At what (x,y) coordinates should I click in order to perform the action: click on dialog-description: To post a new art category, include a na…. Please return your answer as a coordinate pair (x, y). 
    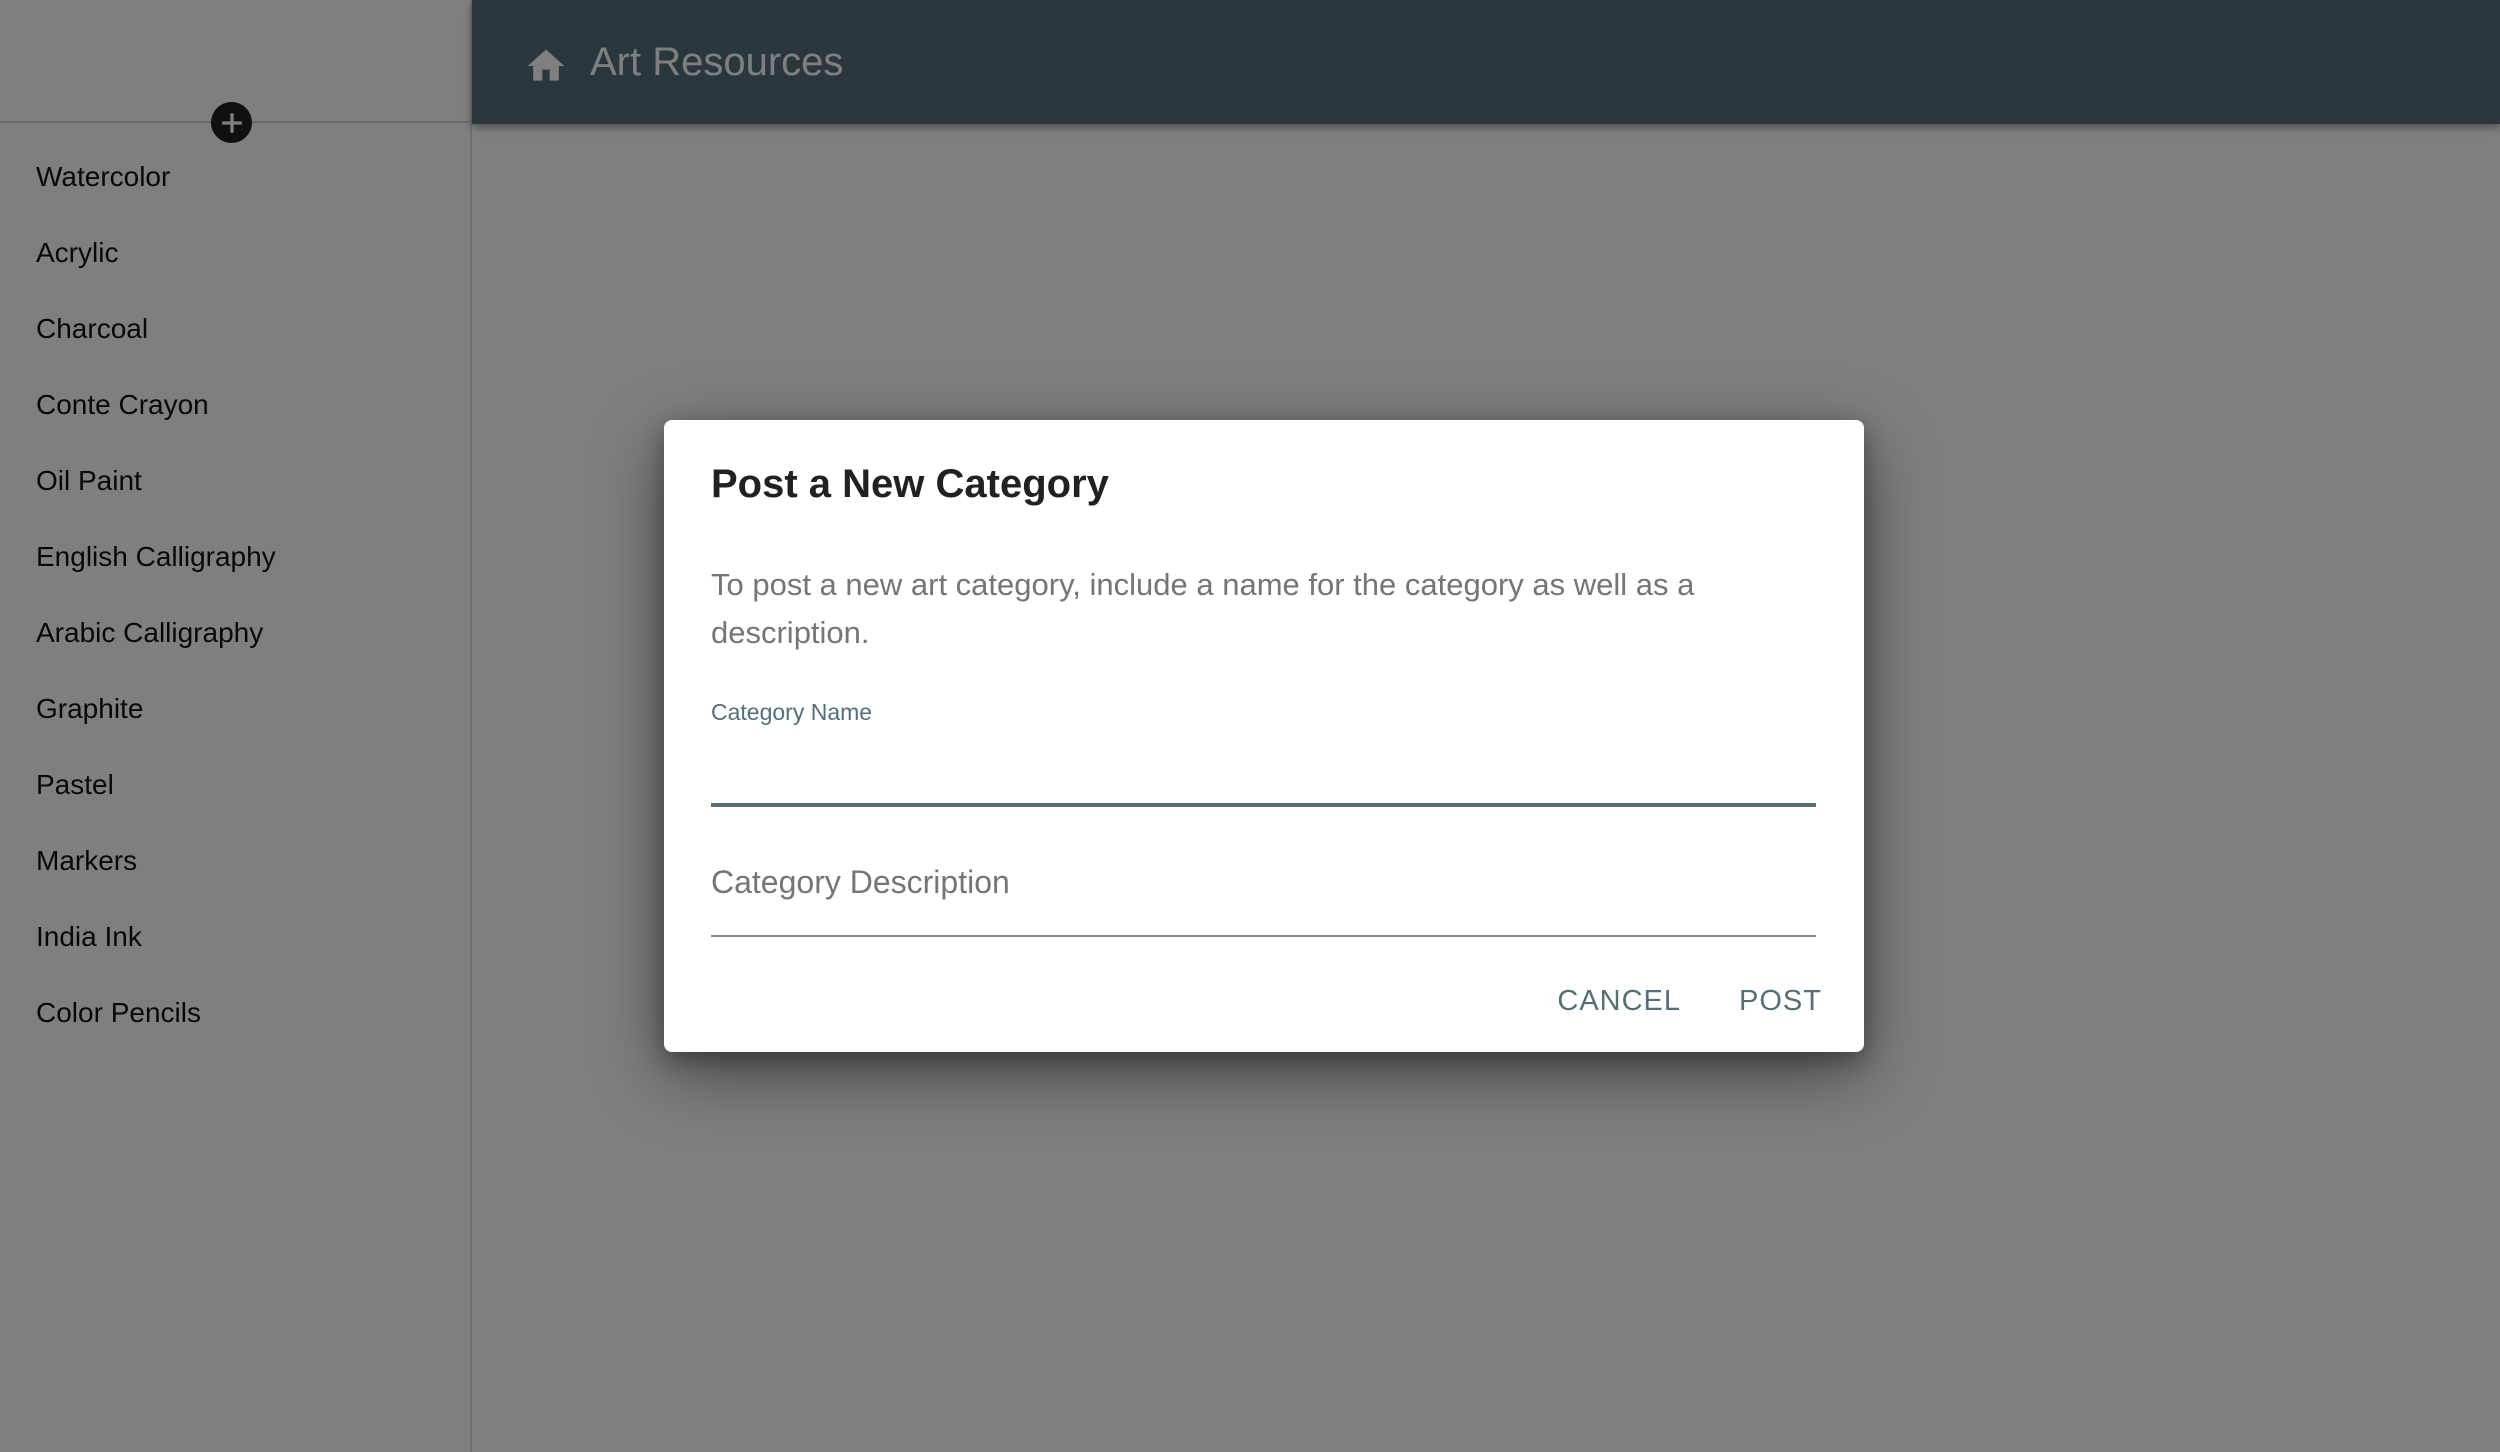
    Looking at the image, I should click on (1203, 608).